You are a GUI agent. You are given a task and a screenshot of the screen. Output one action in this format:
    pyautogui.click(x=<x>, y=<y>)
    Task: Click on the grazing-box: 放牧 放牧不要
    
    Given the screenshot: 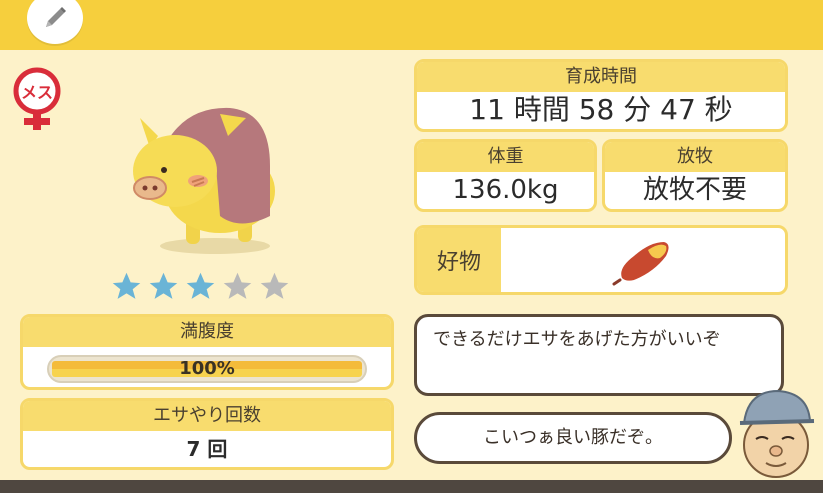 What is the action you would take?
    pyautogui.click(x=695, y=175)
    